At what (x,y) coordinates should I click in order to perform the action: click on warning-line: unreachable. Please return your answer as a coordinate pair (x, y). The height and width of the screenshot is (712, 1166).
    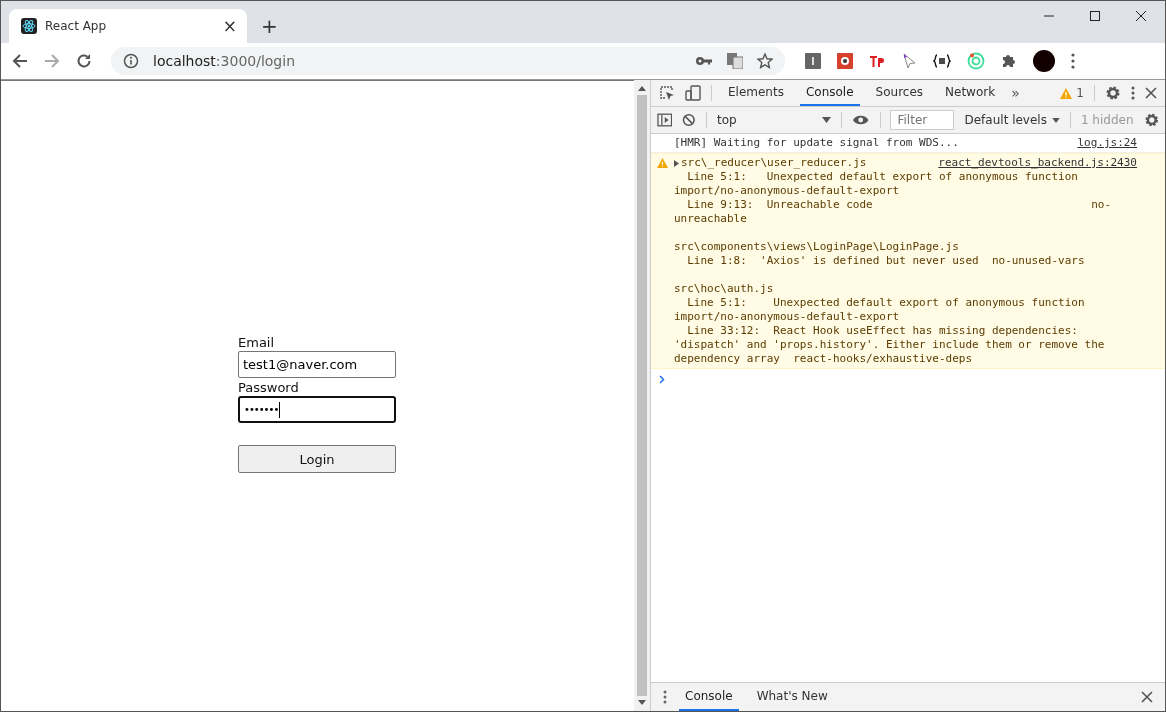
    Looking at the image, I should click on (711, 219).